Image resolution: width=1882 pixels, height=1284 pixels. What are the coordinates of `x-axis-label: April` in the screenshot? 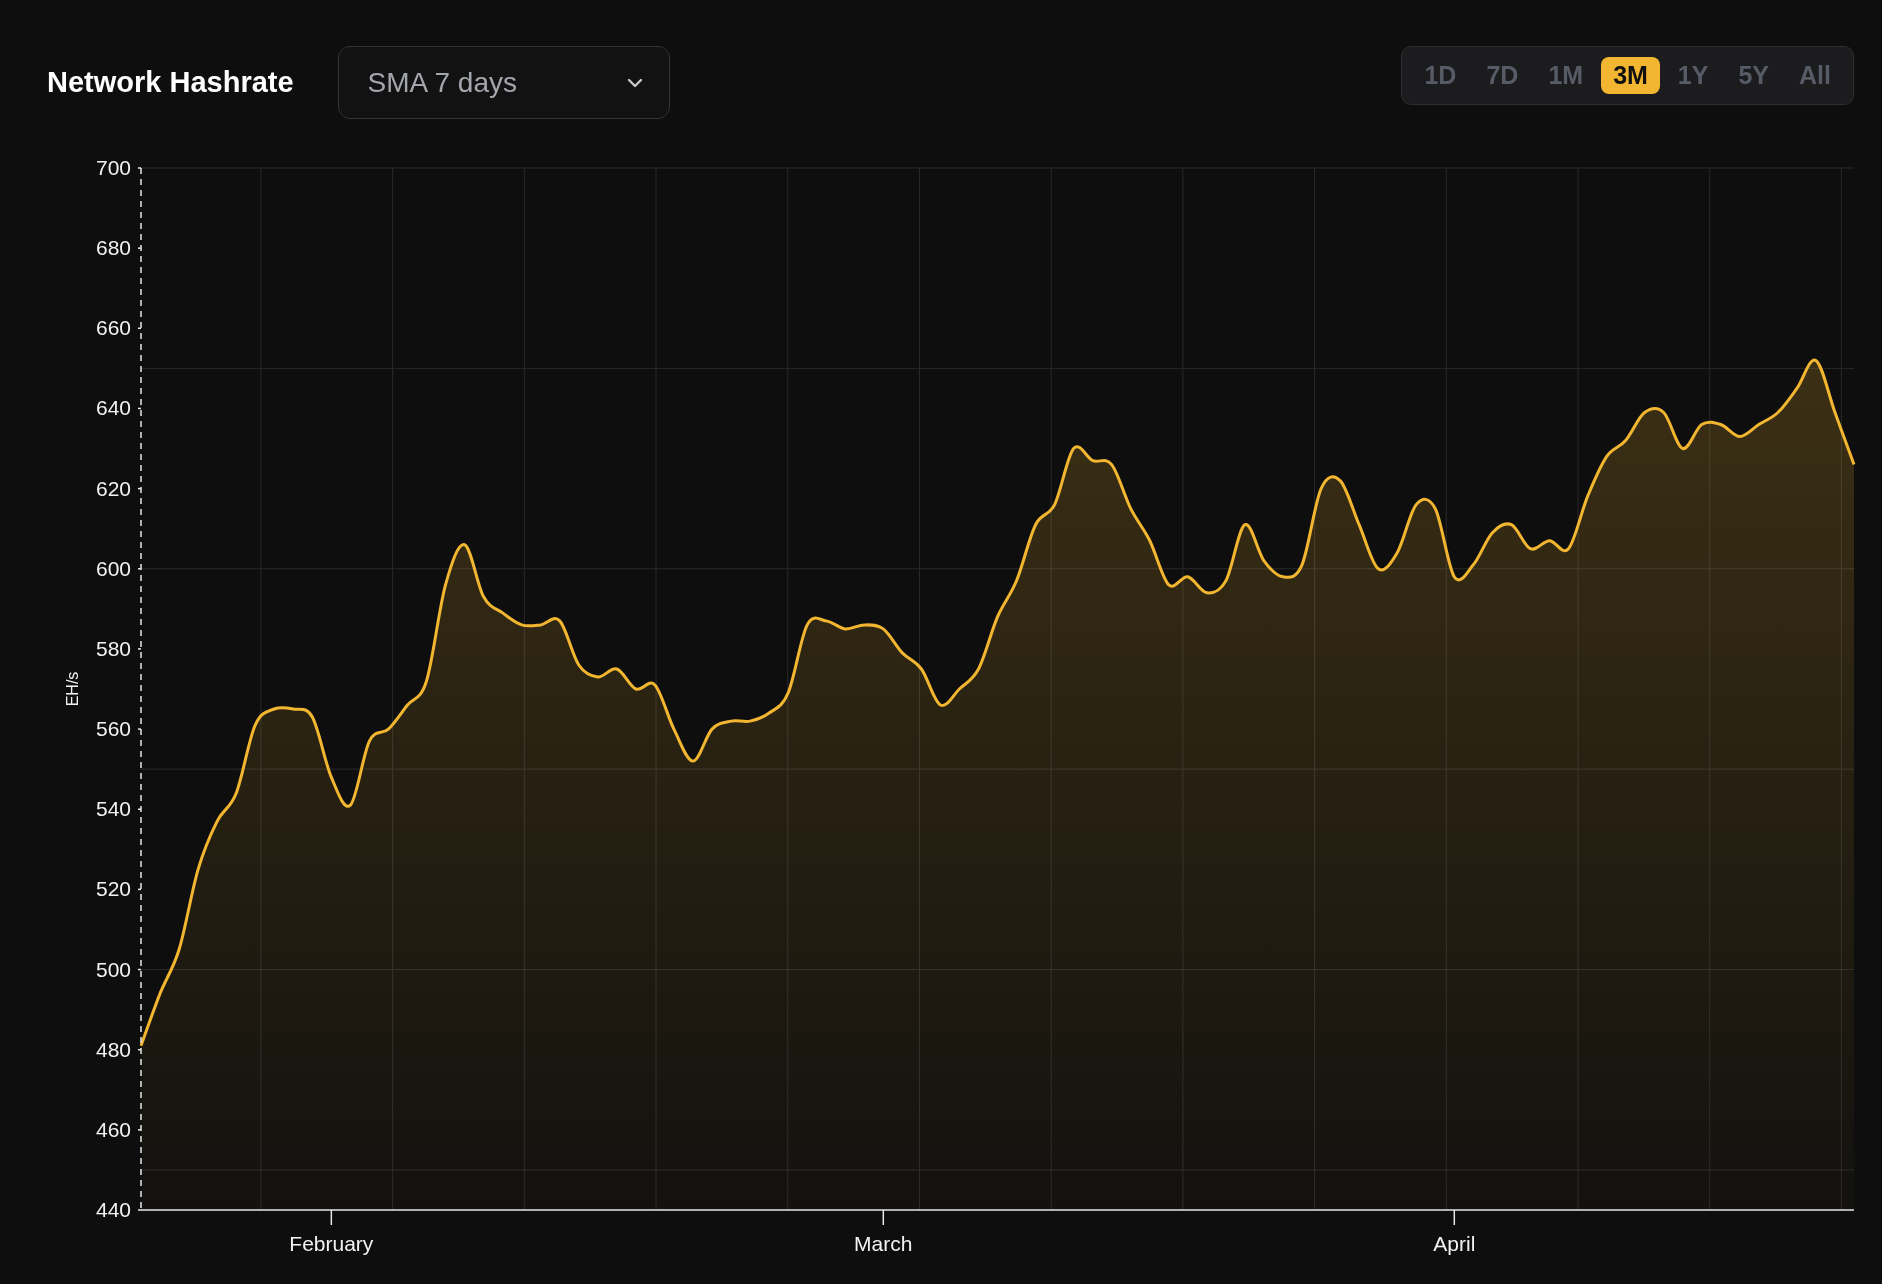 It's located at (1454, 1243).